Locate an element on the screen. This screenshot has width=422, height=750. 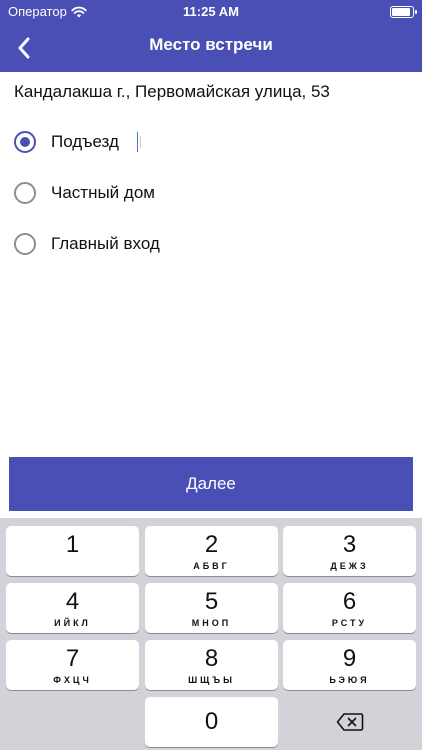
key-digit: 0 is located at coordinates (211, 721).